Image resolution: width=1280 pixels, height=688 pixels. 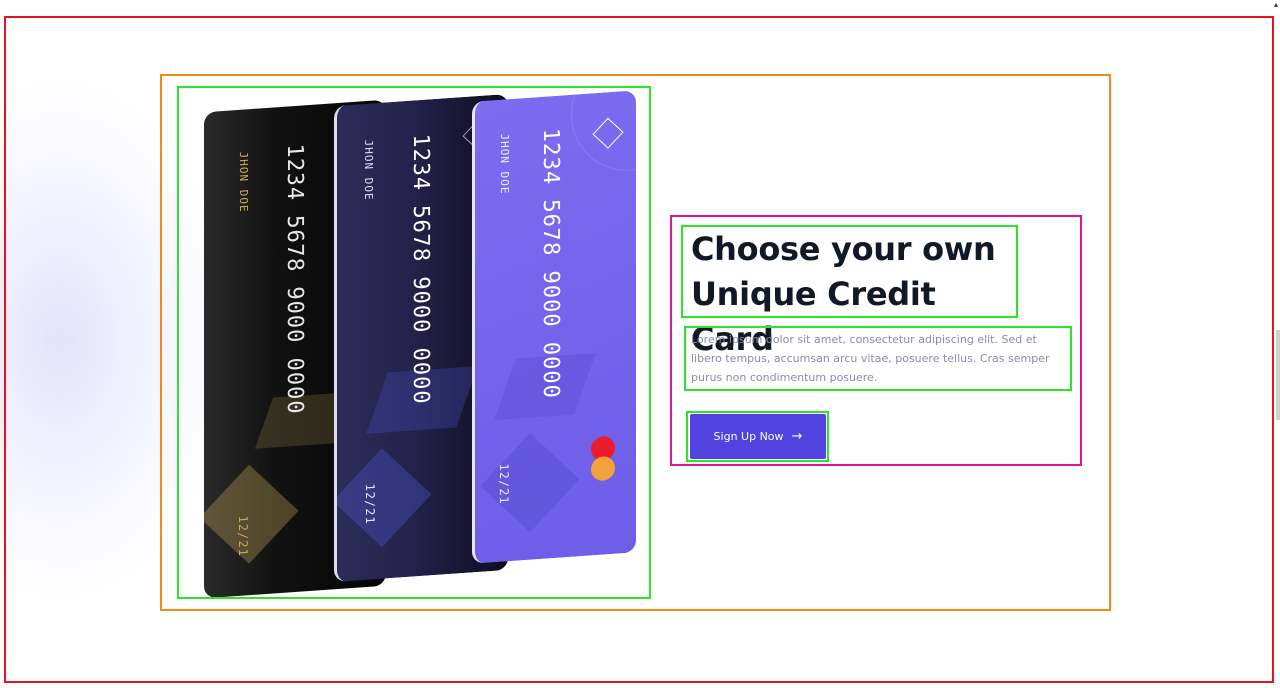 I want to click on scroll-up-icon: ▴, so click(x=1276, y=4).